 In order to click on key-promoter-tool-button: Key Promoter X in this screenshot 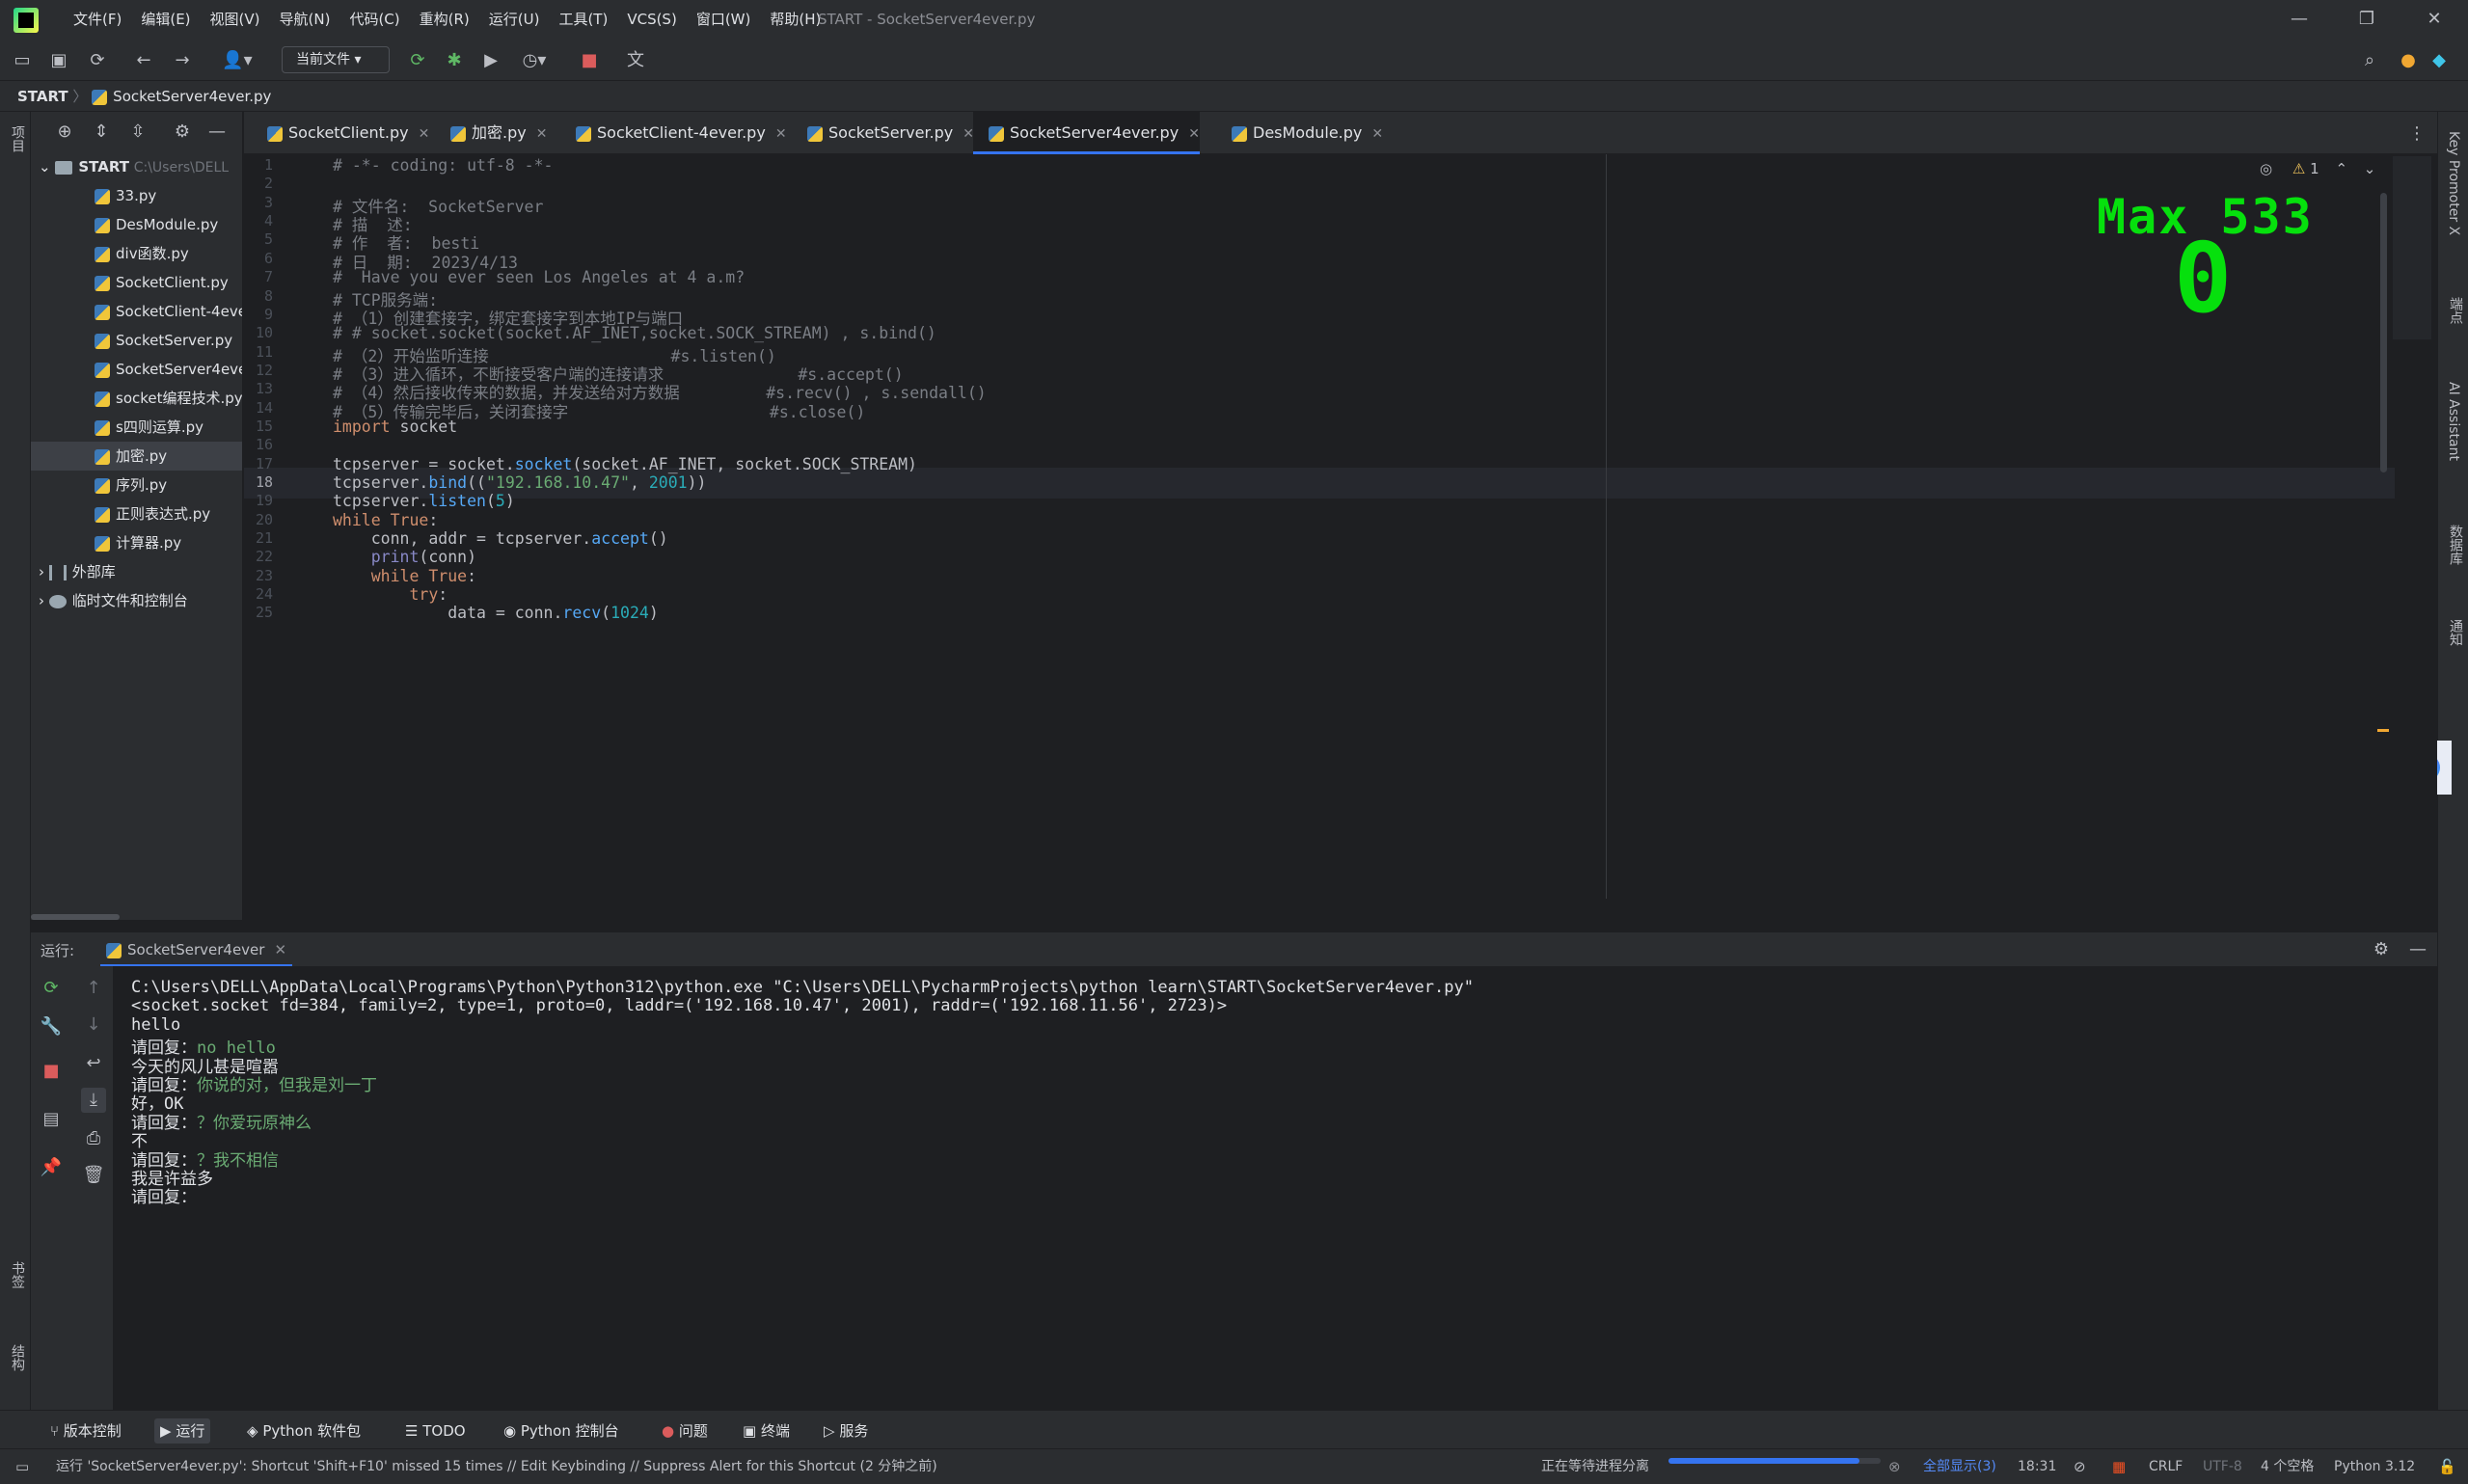, I will do `click(2453, 183)`.